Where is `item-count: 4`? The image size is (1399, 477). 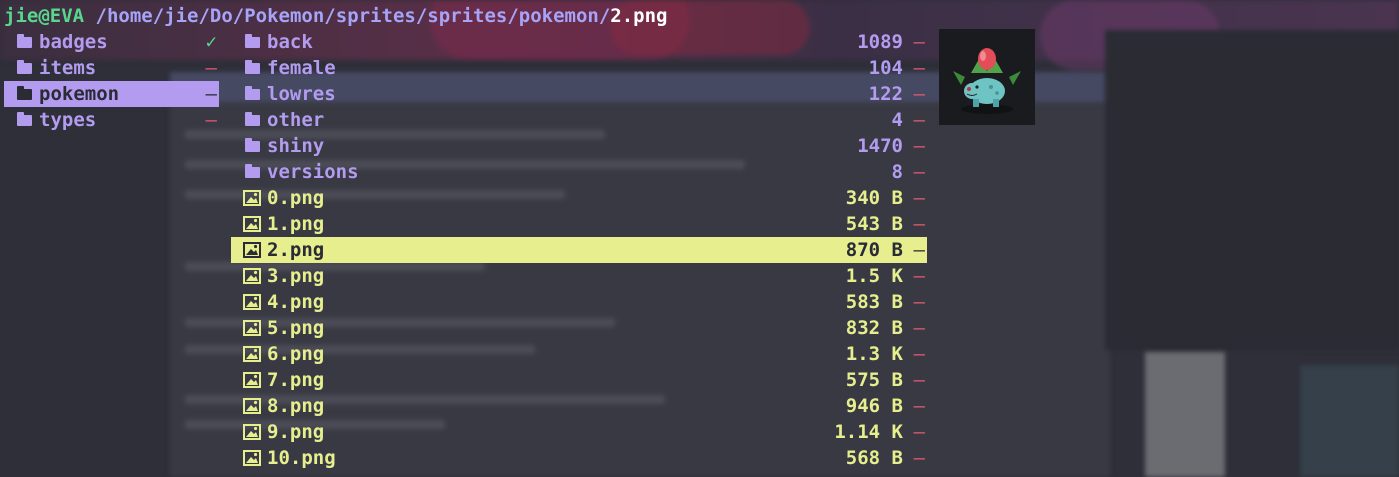
item-count: 4 is located at coordinates (897, 120).